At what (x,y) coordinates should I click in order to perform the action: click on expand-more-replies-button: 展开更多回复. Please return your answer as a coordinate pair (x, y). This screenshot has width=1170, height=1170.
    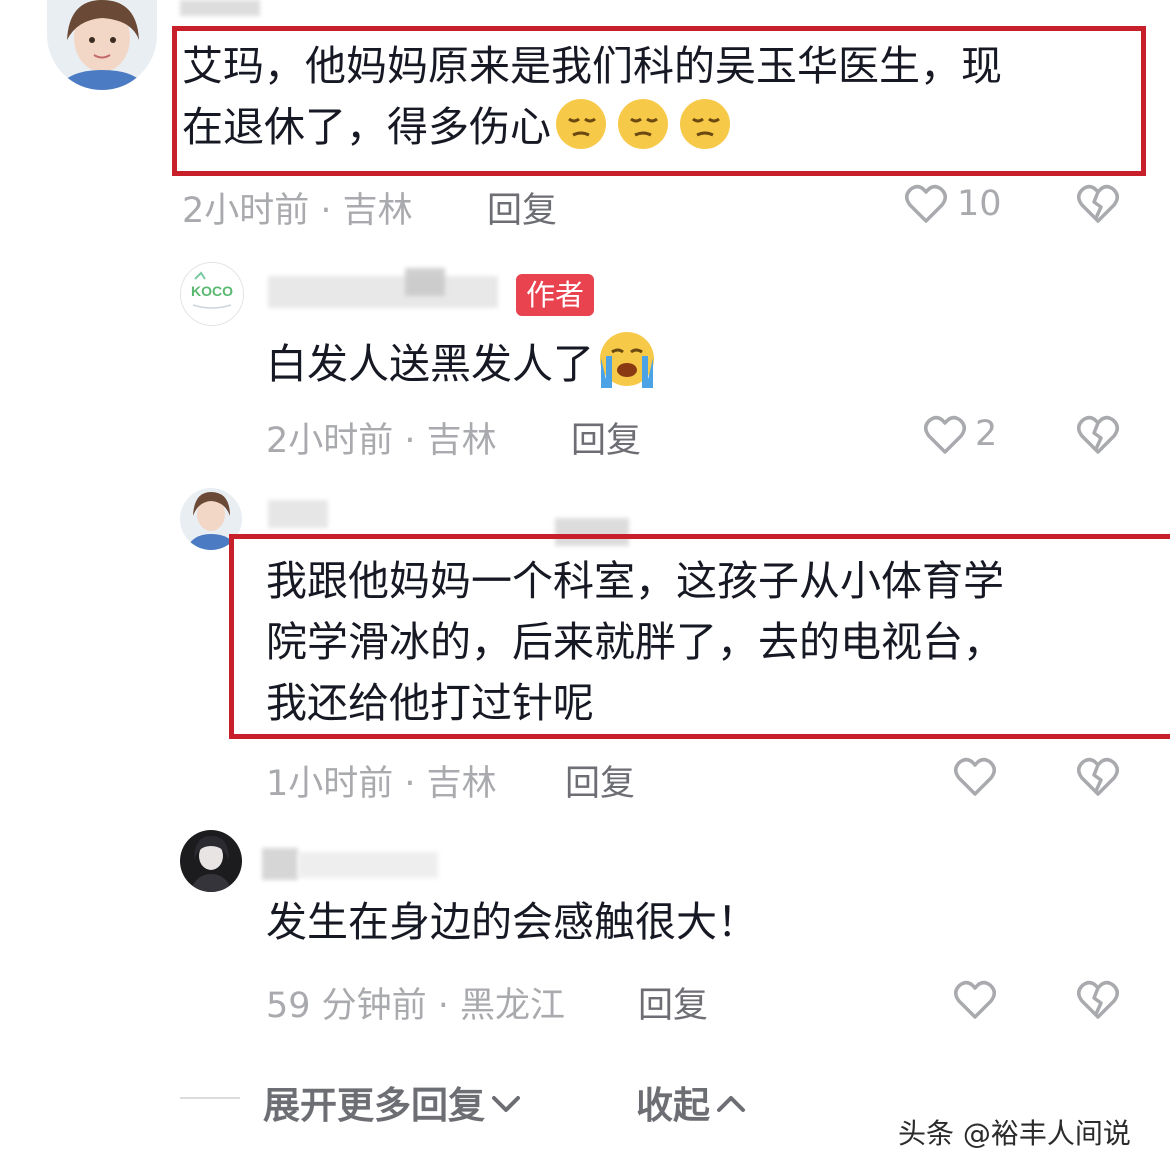
    Looking at the image, I should click on (392, 1102).